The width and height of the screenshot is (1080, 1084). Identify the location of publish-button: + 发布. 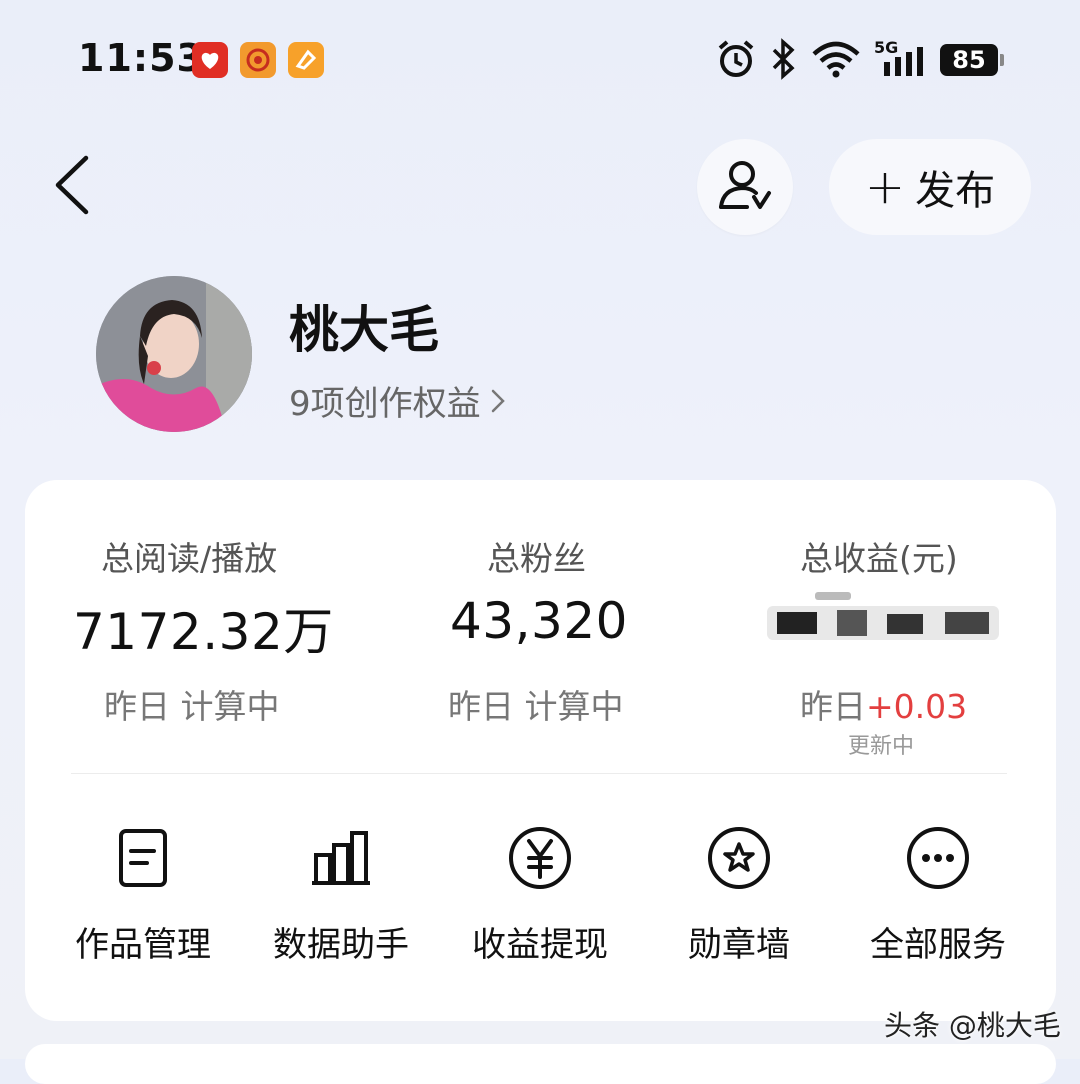
(930, 187).